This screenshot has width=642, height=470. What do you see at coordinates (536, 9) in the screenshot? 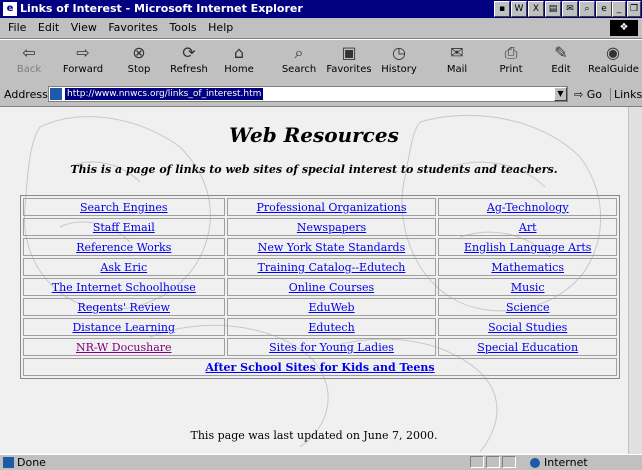
I see `x-icon: X` at bounding box center [536, 9].